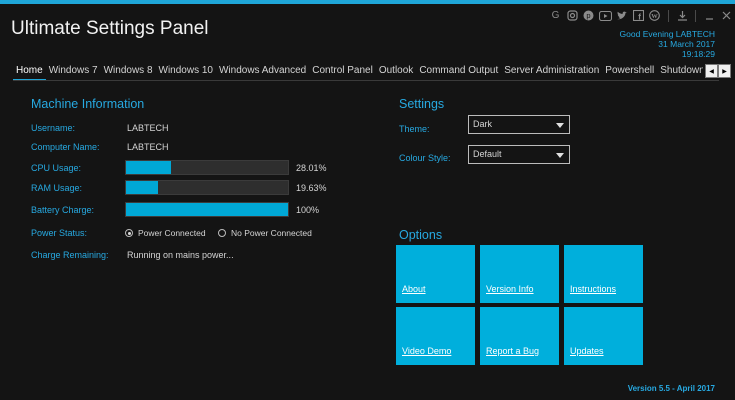 The height and width of the screenshot is (400, 735). What do you see at coordinates (621, 15) in the screenshot?
I see `twitter-icon` at bounding box center [621, 15].